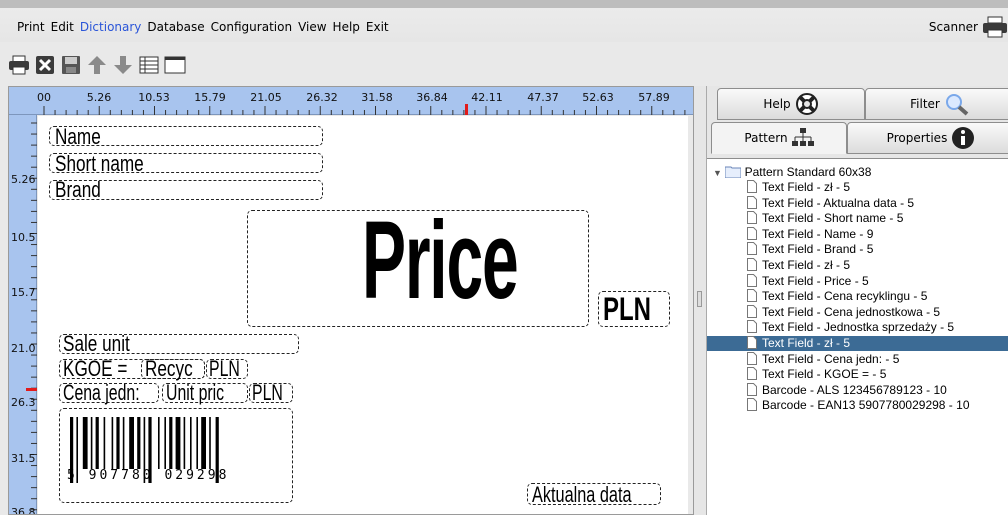 The height and width of the screenshot is (515, 1008). I want to click on tree-item: Text Field - Aktualna data - 5, so click(857, 203).